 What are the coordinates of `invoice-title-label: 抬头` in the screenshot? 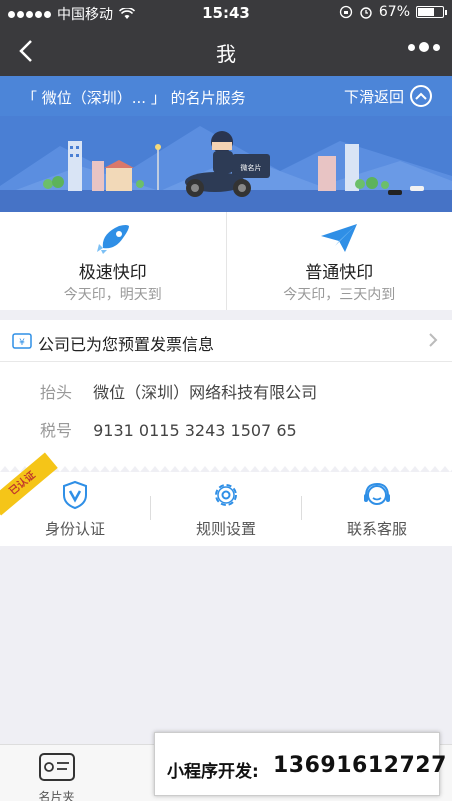 It's located at (56, 392).